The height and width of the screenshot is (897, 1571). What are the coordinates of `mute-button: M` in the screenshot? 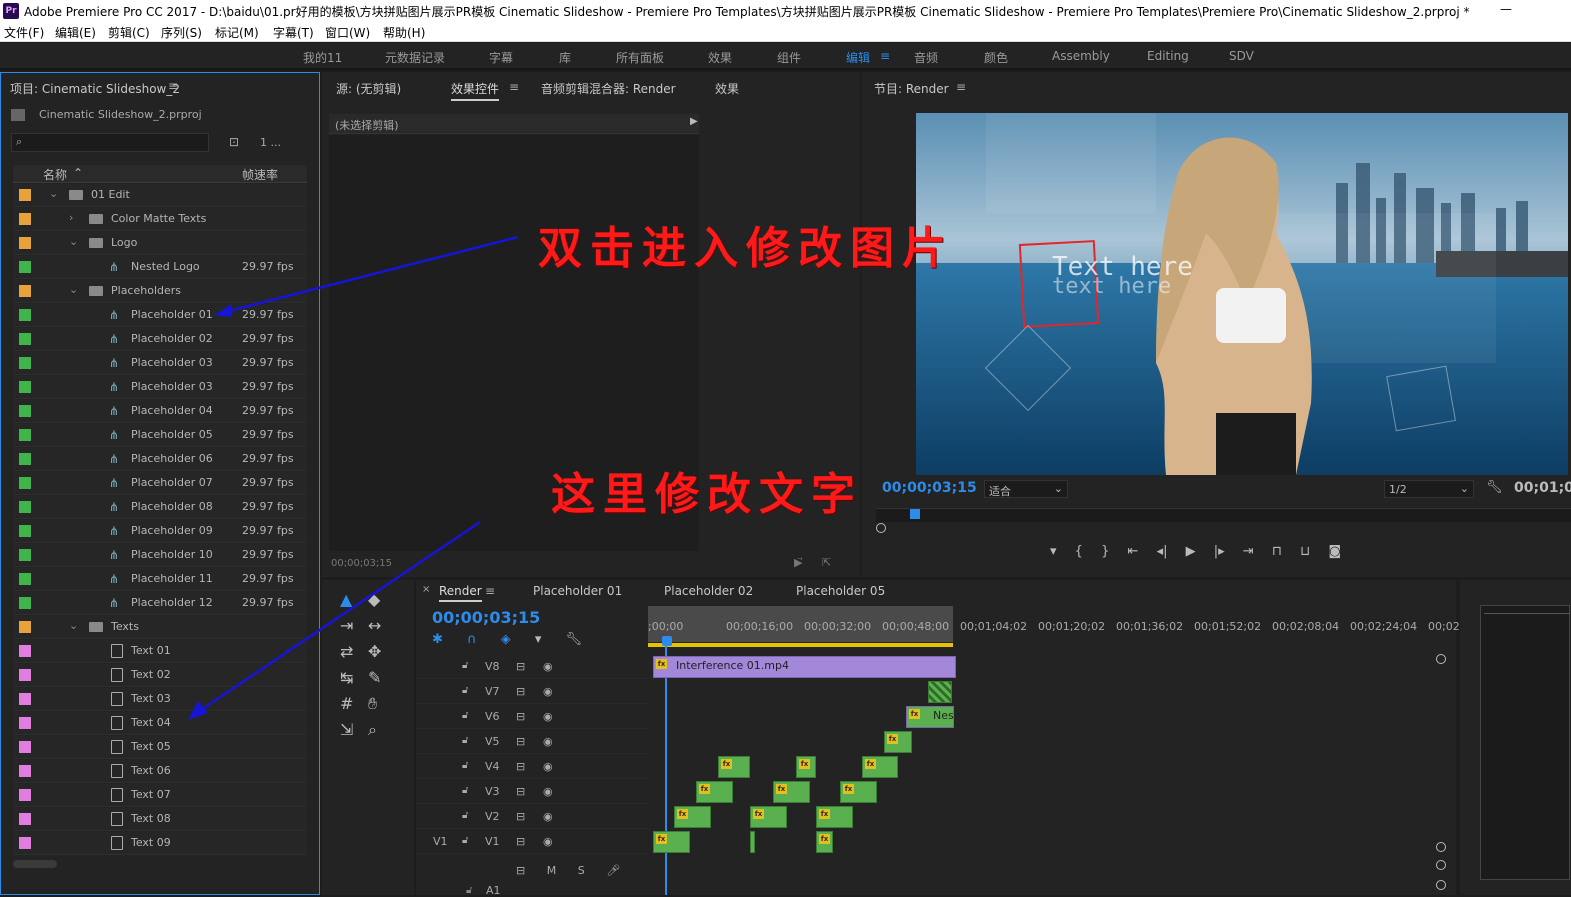 It's located at (552, 870).